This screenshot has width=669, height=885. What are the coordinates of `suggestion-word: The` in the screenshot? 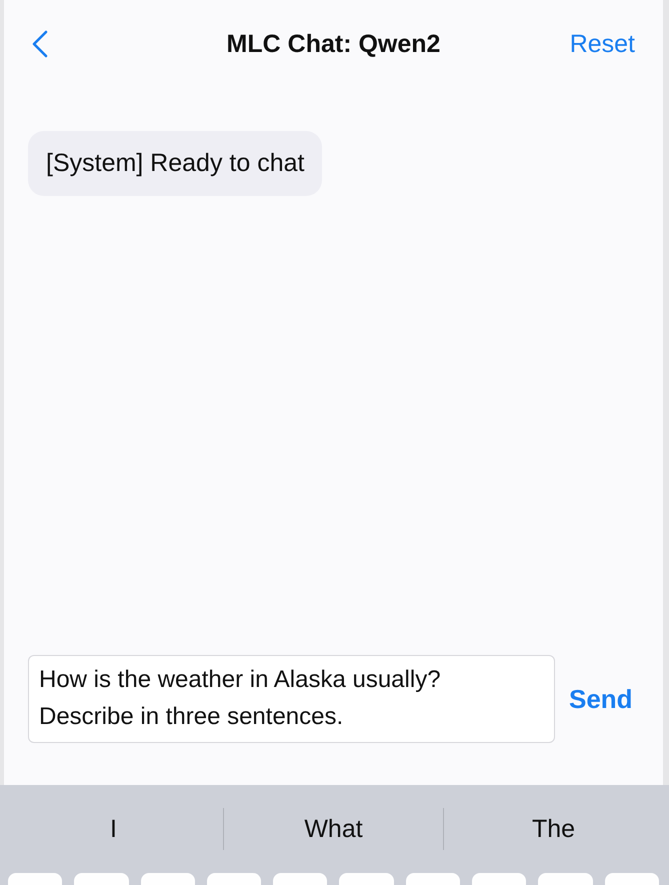 It's located at (553, 829).